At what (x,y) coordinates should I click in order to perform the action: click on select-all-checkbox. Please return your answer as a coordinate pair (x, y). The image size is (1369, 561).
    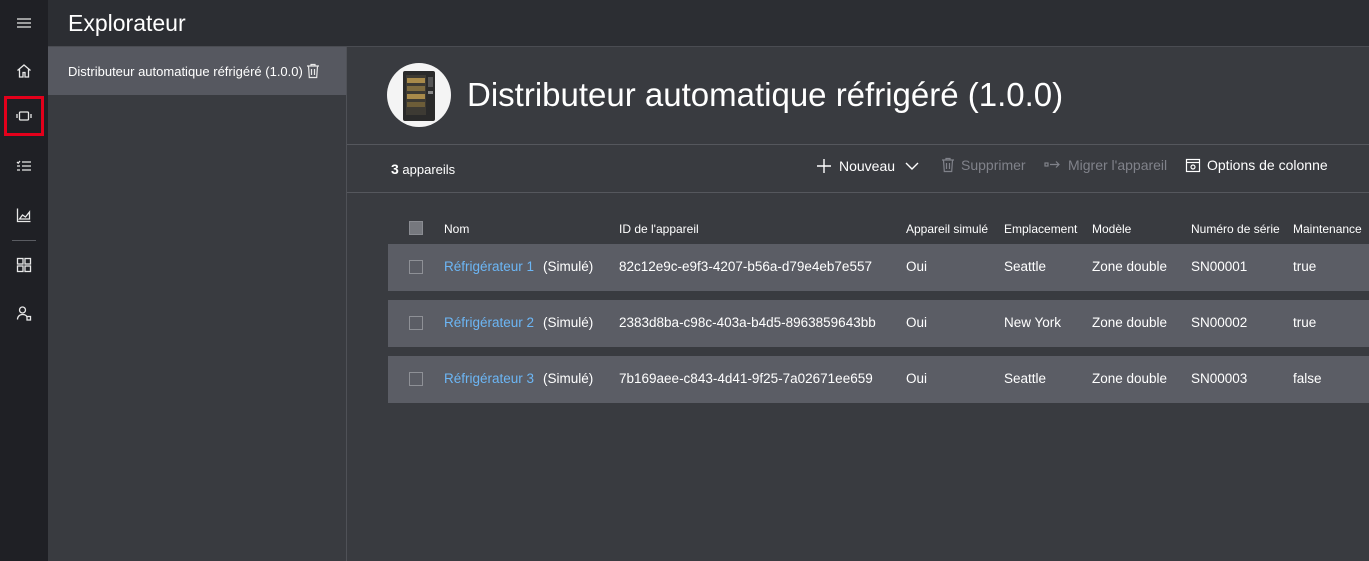
    Looking at the image, I should click on (416, 228).